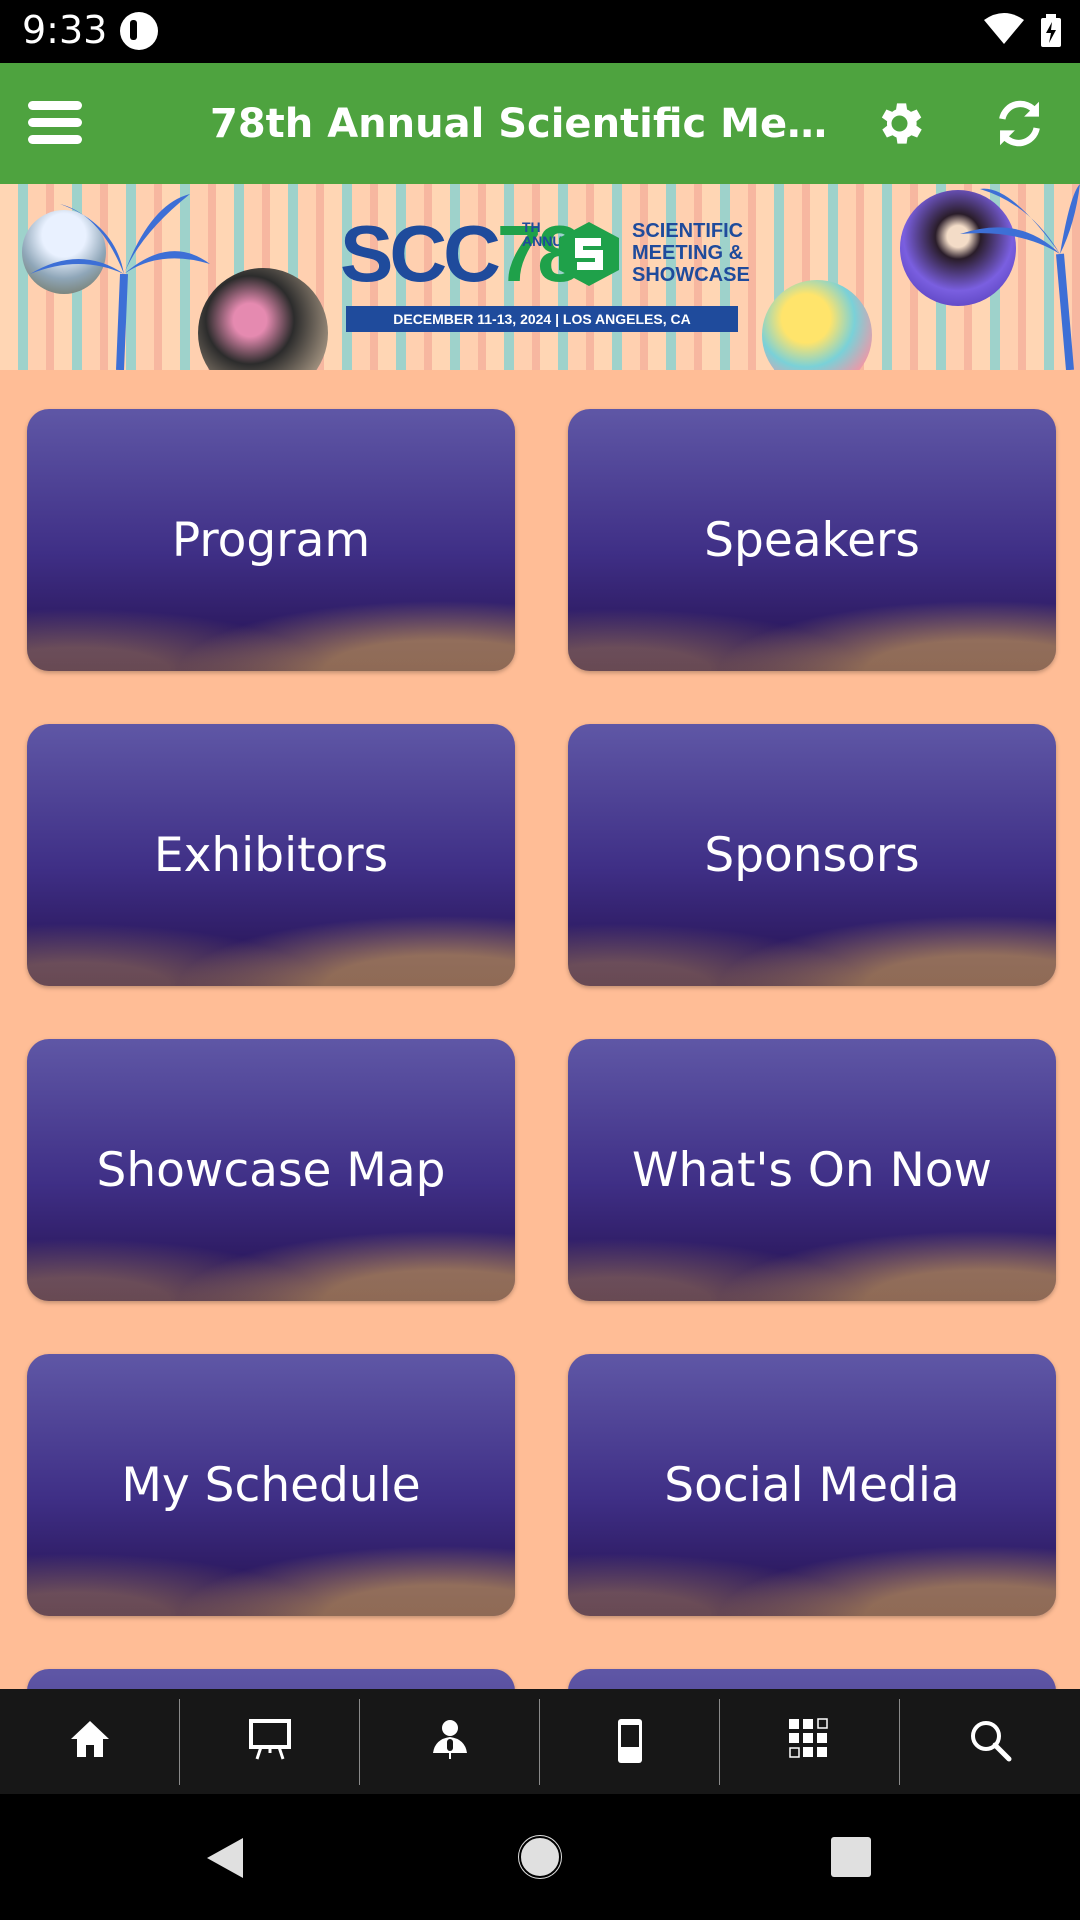  I want to click on tile-whats-on-now: What's On Now, so click(812, 1170).